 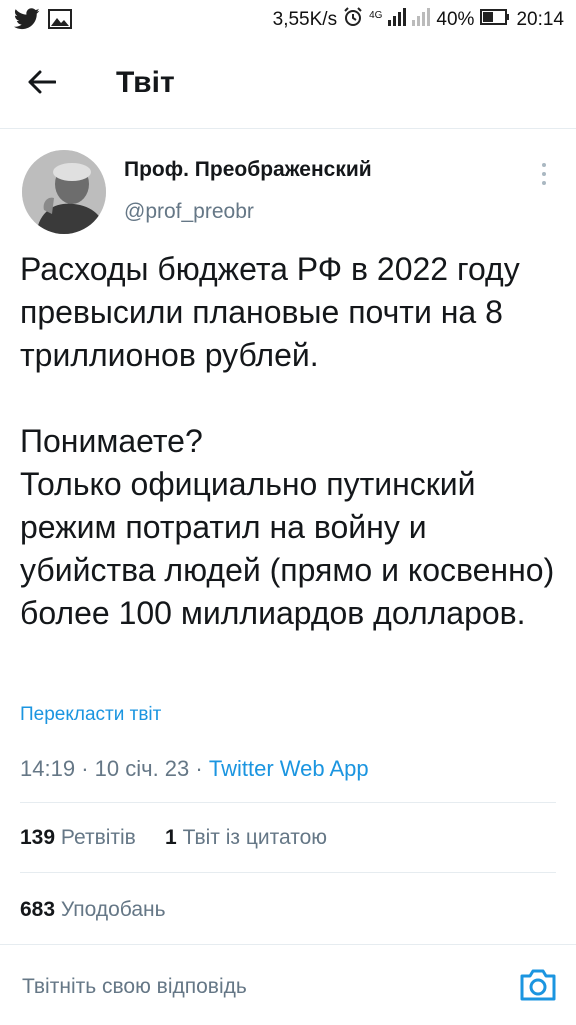 I want to click on twitter-icon, so click(x=26, y=21).